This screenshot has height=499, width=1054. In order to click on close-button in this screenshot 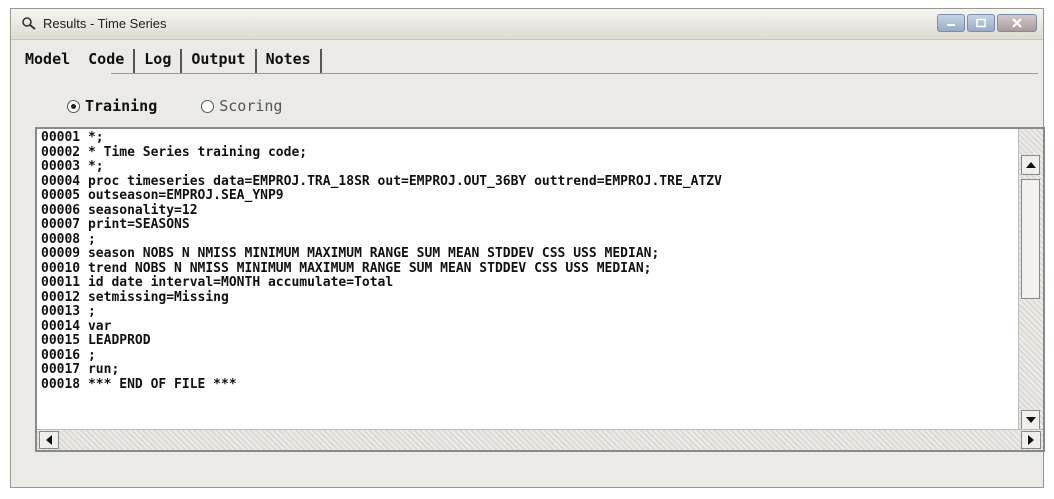, I will do `click(1017, 23)`.